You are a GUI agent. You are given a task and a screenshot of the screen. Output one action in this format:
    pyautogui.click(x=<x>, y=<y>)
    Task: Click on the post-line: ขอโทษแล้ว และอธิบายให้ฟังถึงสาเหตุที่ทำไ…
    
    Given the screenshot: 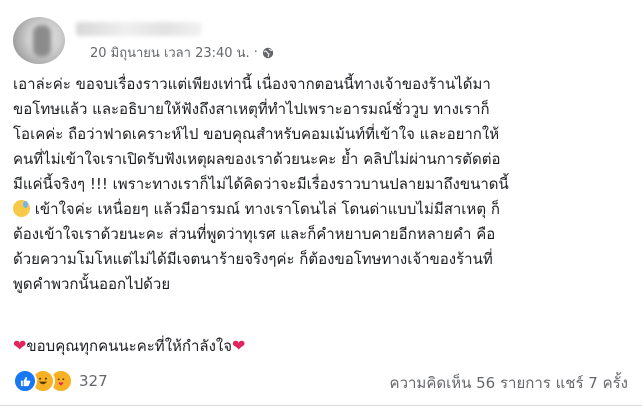 What is the action you would take?
    pyautogui.click(x=251, y=109)
    